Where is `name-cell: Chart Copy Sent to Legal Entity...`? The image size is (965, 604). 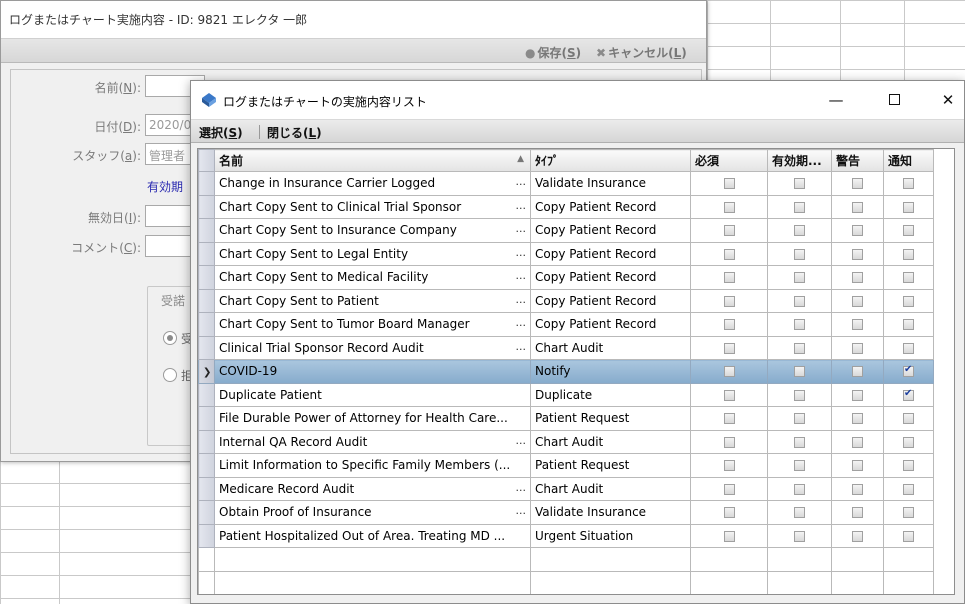 name-cell: Chart Copy Sent to Legal Entity... is located at coordinates (372, 253).